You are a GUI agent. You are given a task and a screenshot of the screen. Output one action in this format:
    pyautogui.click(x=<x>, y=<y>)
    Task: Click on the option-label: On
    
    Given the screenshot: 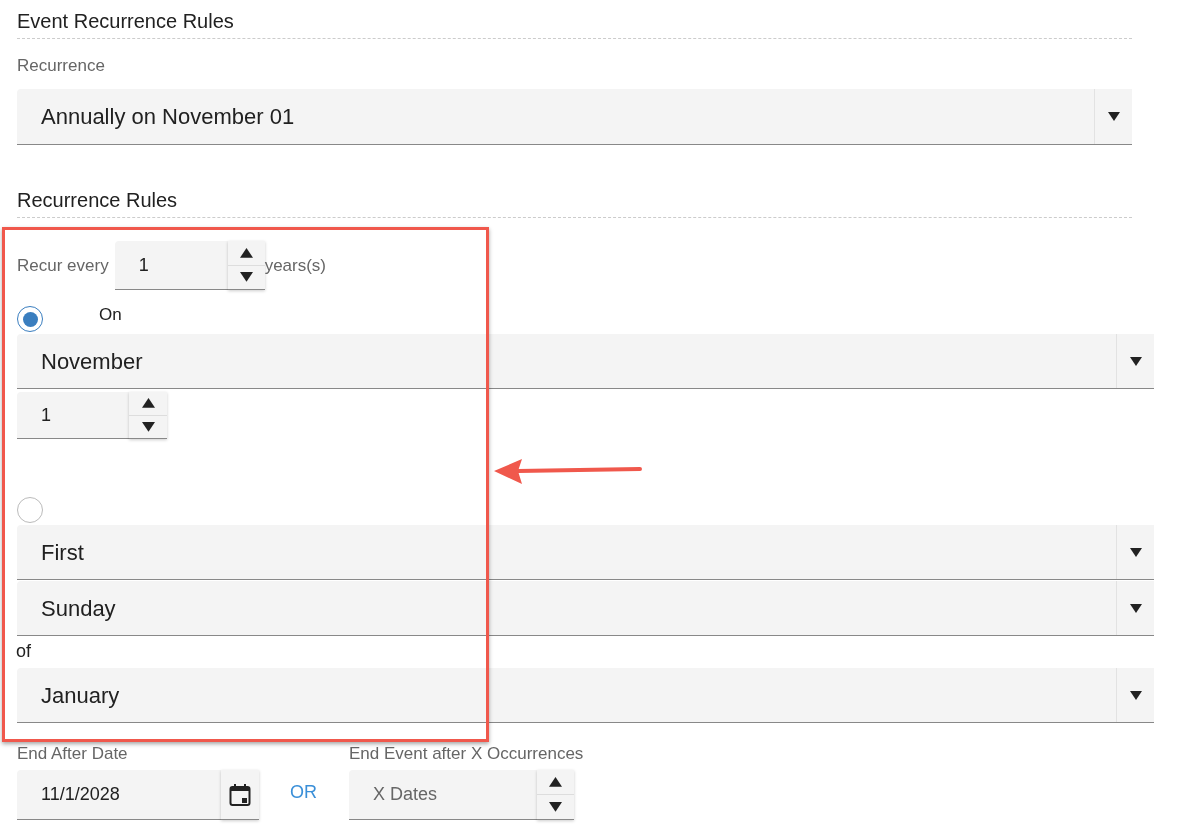 What is the action you would take?
    pyautogui.click(x=110, y=315)
    